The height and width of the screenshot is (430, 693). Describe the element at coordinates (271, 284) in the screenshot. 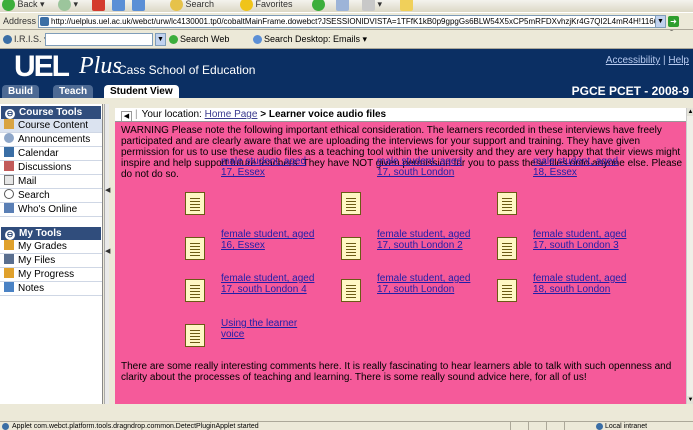

I see `file-link: female student, aged 17, south London 4` at that location.